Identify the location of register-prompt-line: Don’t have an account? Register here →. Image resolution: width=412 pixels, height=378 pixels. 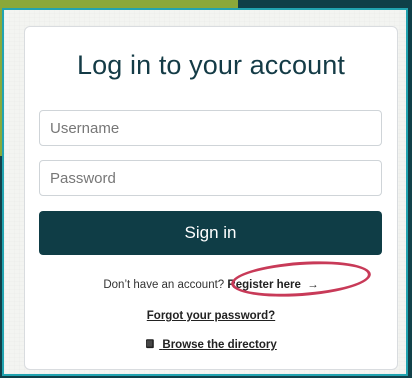
(211, 285).